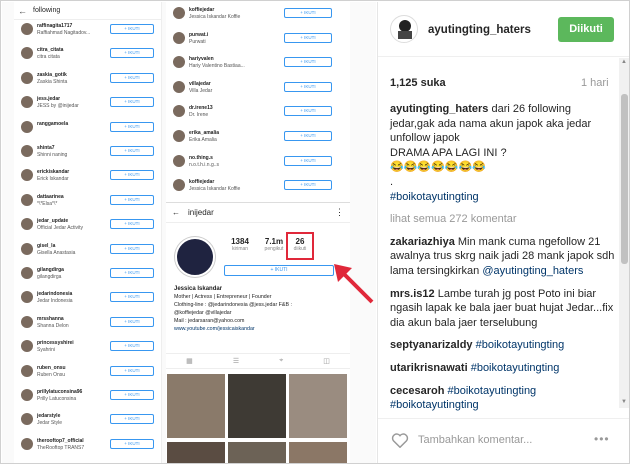 Image resolution: width=630 pixels, height=464 pixels. I want to click on following-row: erickiskandar Erick Iskandar + IKUTI, so click(87, 176).